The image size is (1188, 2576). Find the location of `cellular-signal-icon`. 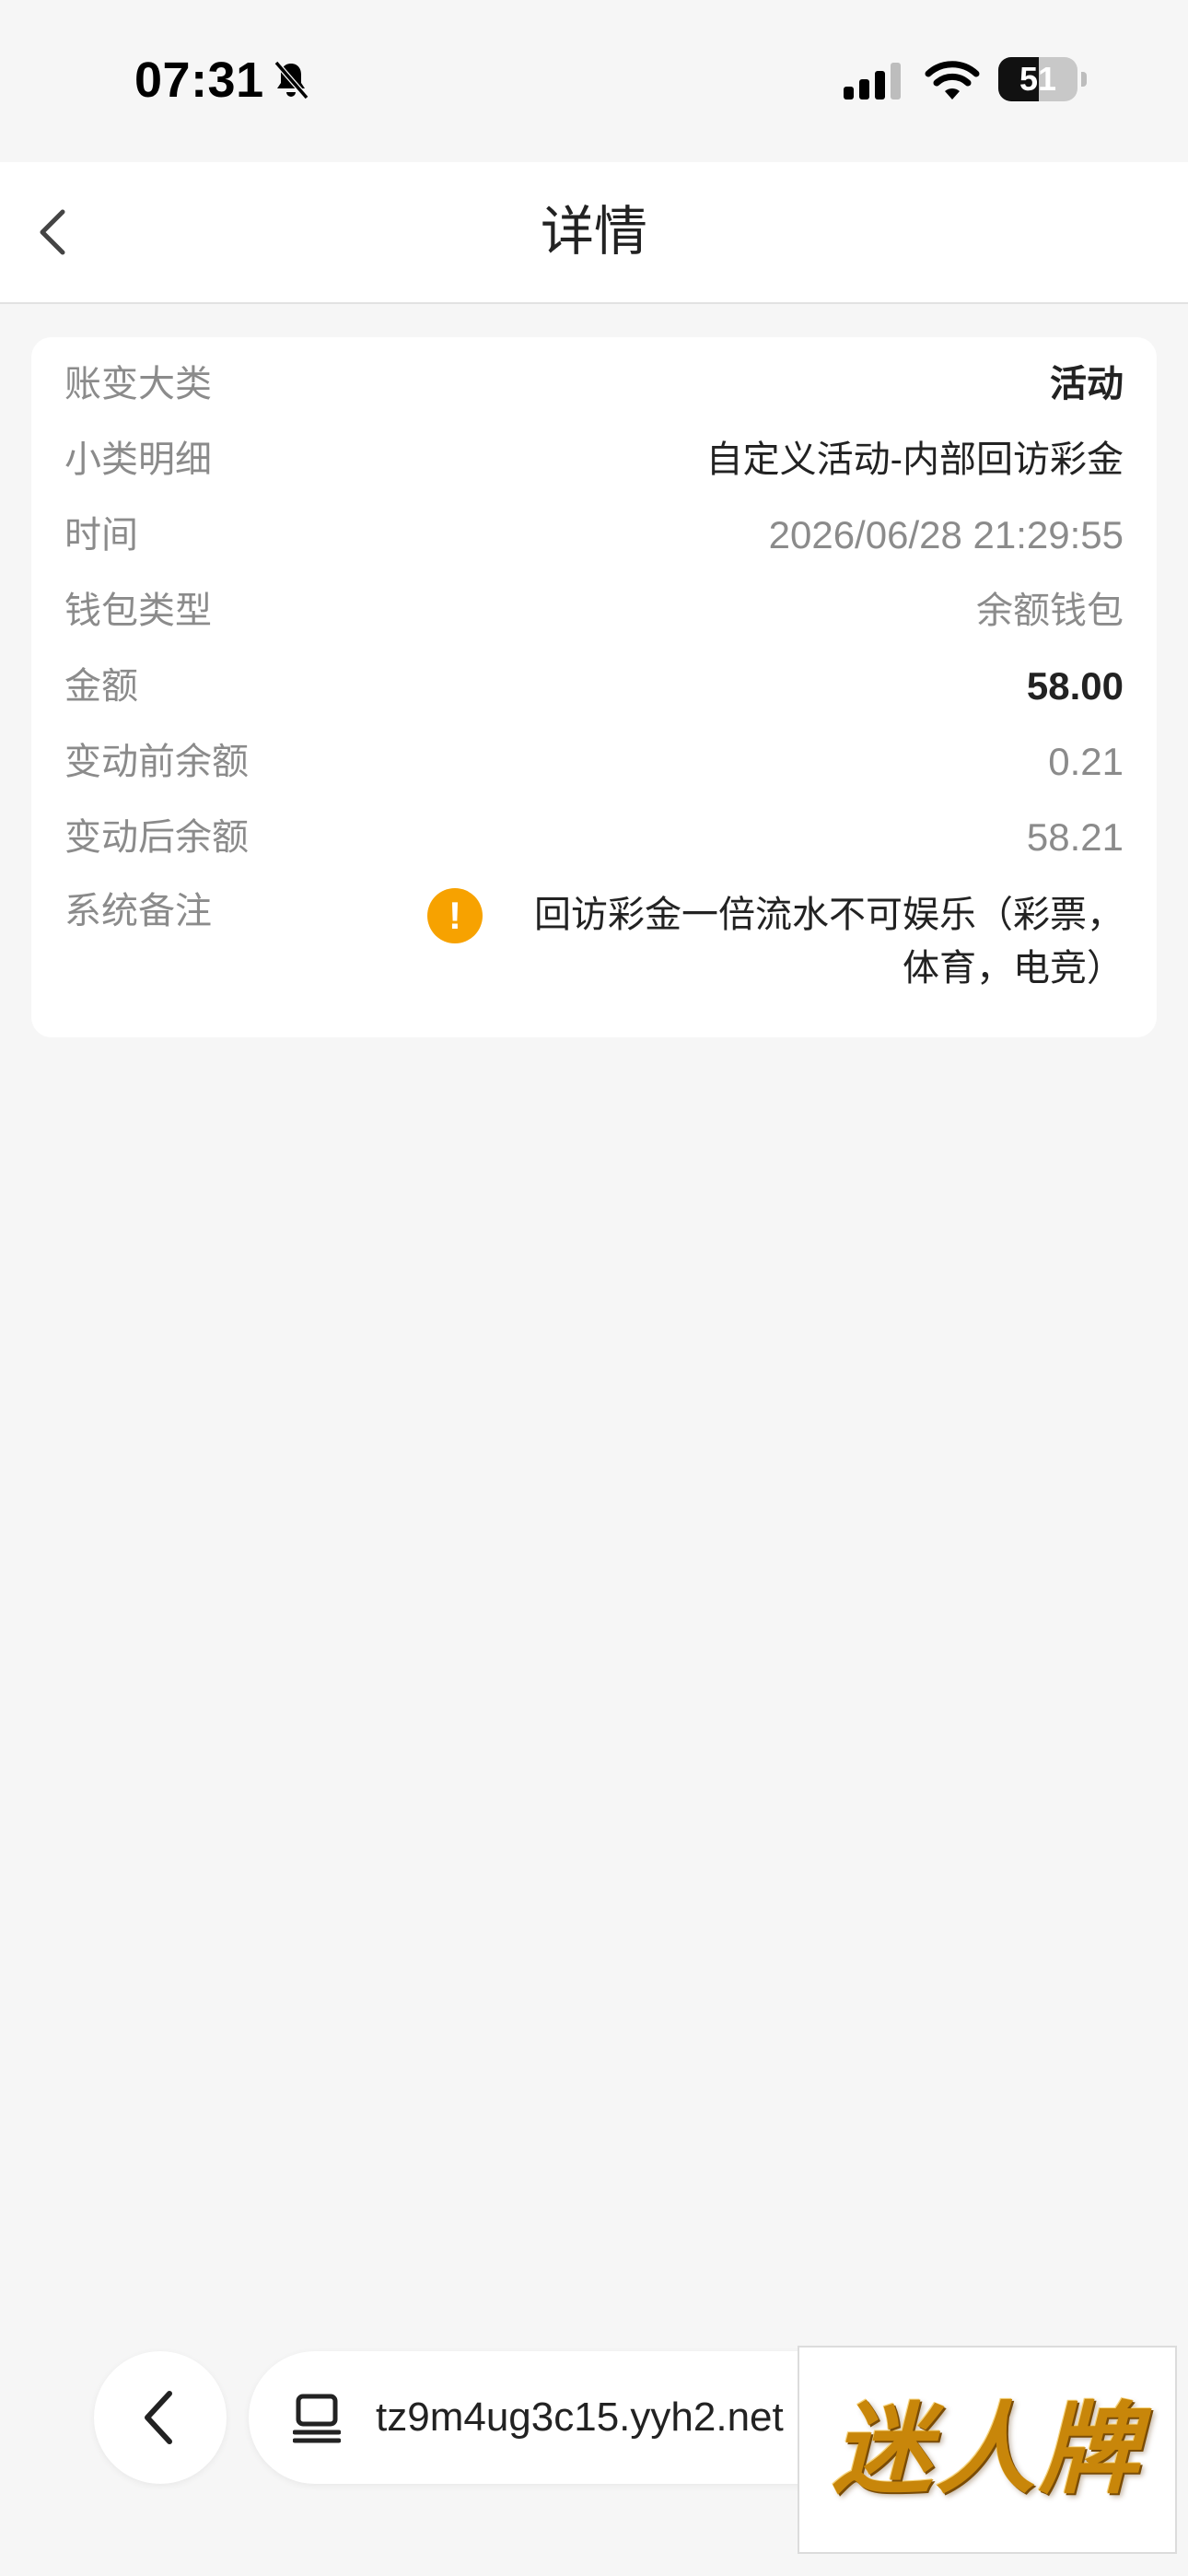

cellular-signal-icon is located at coordinates (872, 81).